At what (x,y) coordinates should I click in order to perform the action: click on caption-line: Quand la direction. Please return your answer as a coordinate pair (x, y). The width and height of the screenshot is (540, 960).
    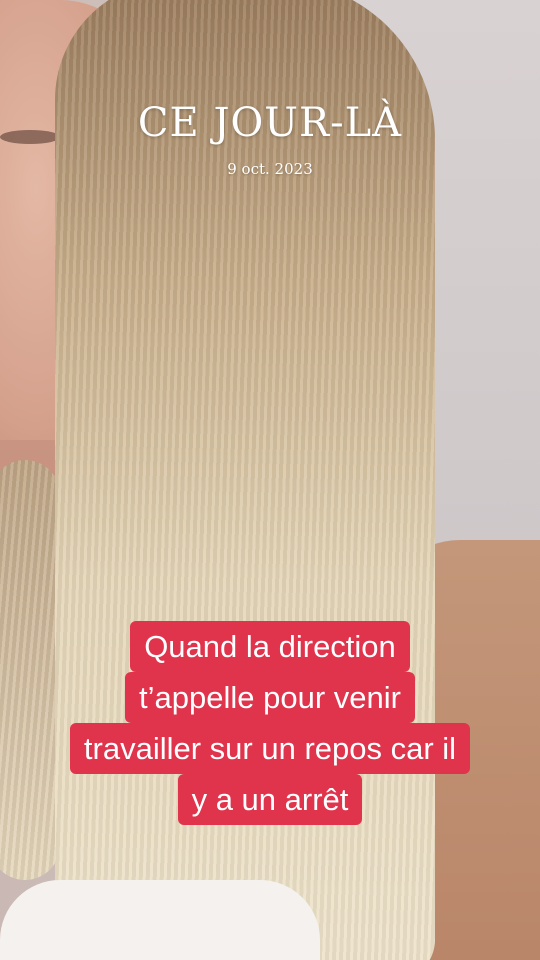
    Looking at the image, I should click on (270, 646).